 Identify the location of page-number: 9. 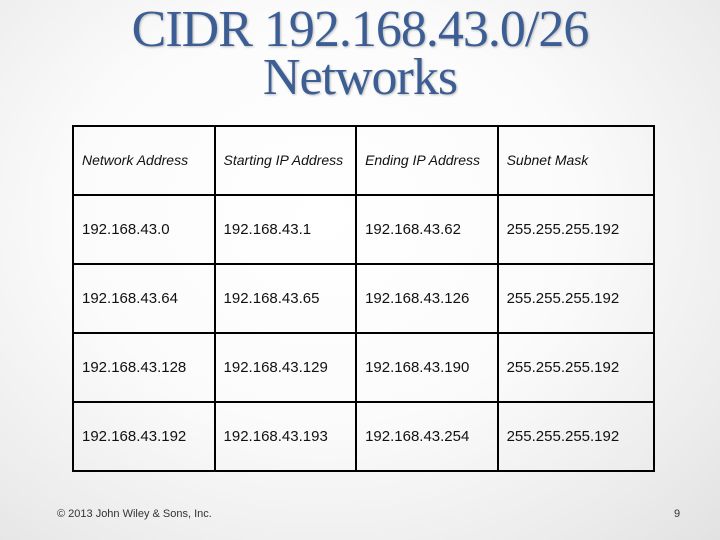
(677, 514).